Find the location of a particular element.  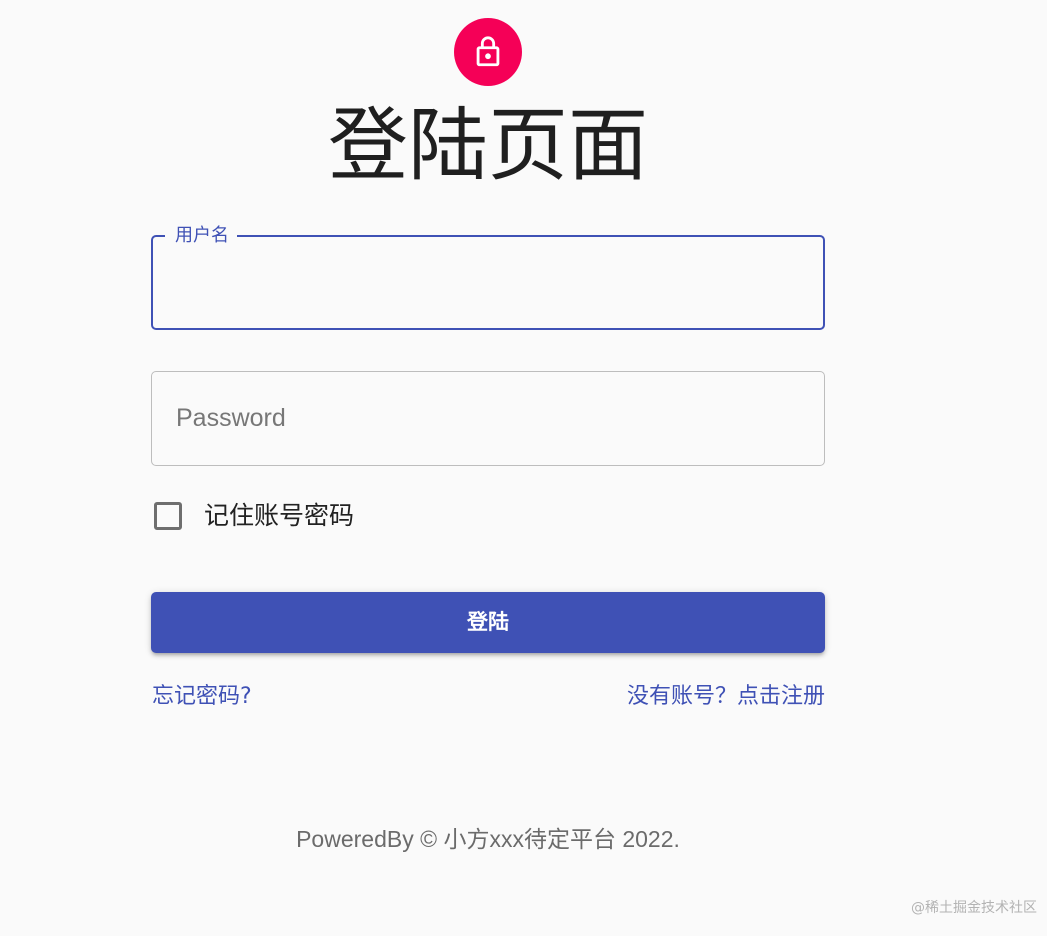

remember-me-row: 记住账号密码 is located at coordinates (252, 516).